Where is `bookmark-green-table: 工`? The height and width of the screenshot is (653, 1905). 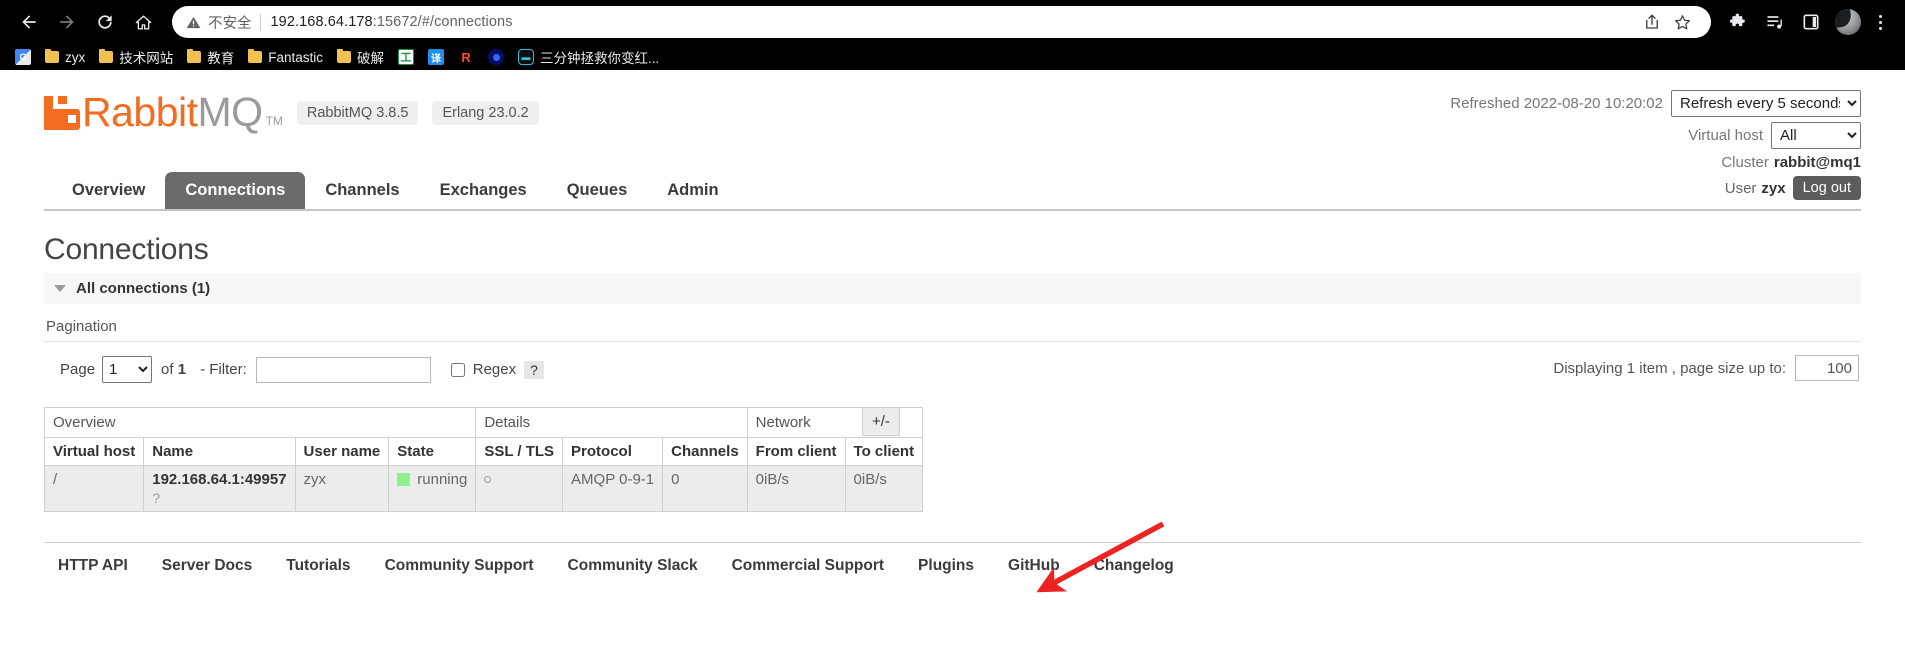
bookmark-green-table: 工 is located at coordinates (406, 57).